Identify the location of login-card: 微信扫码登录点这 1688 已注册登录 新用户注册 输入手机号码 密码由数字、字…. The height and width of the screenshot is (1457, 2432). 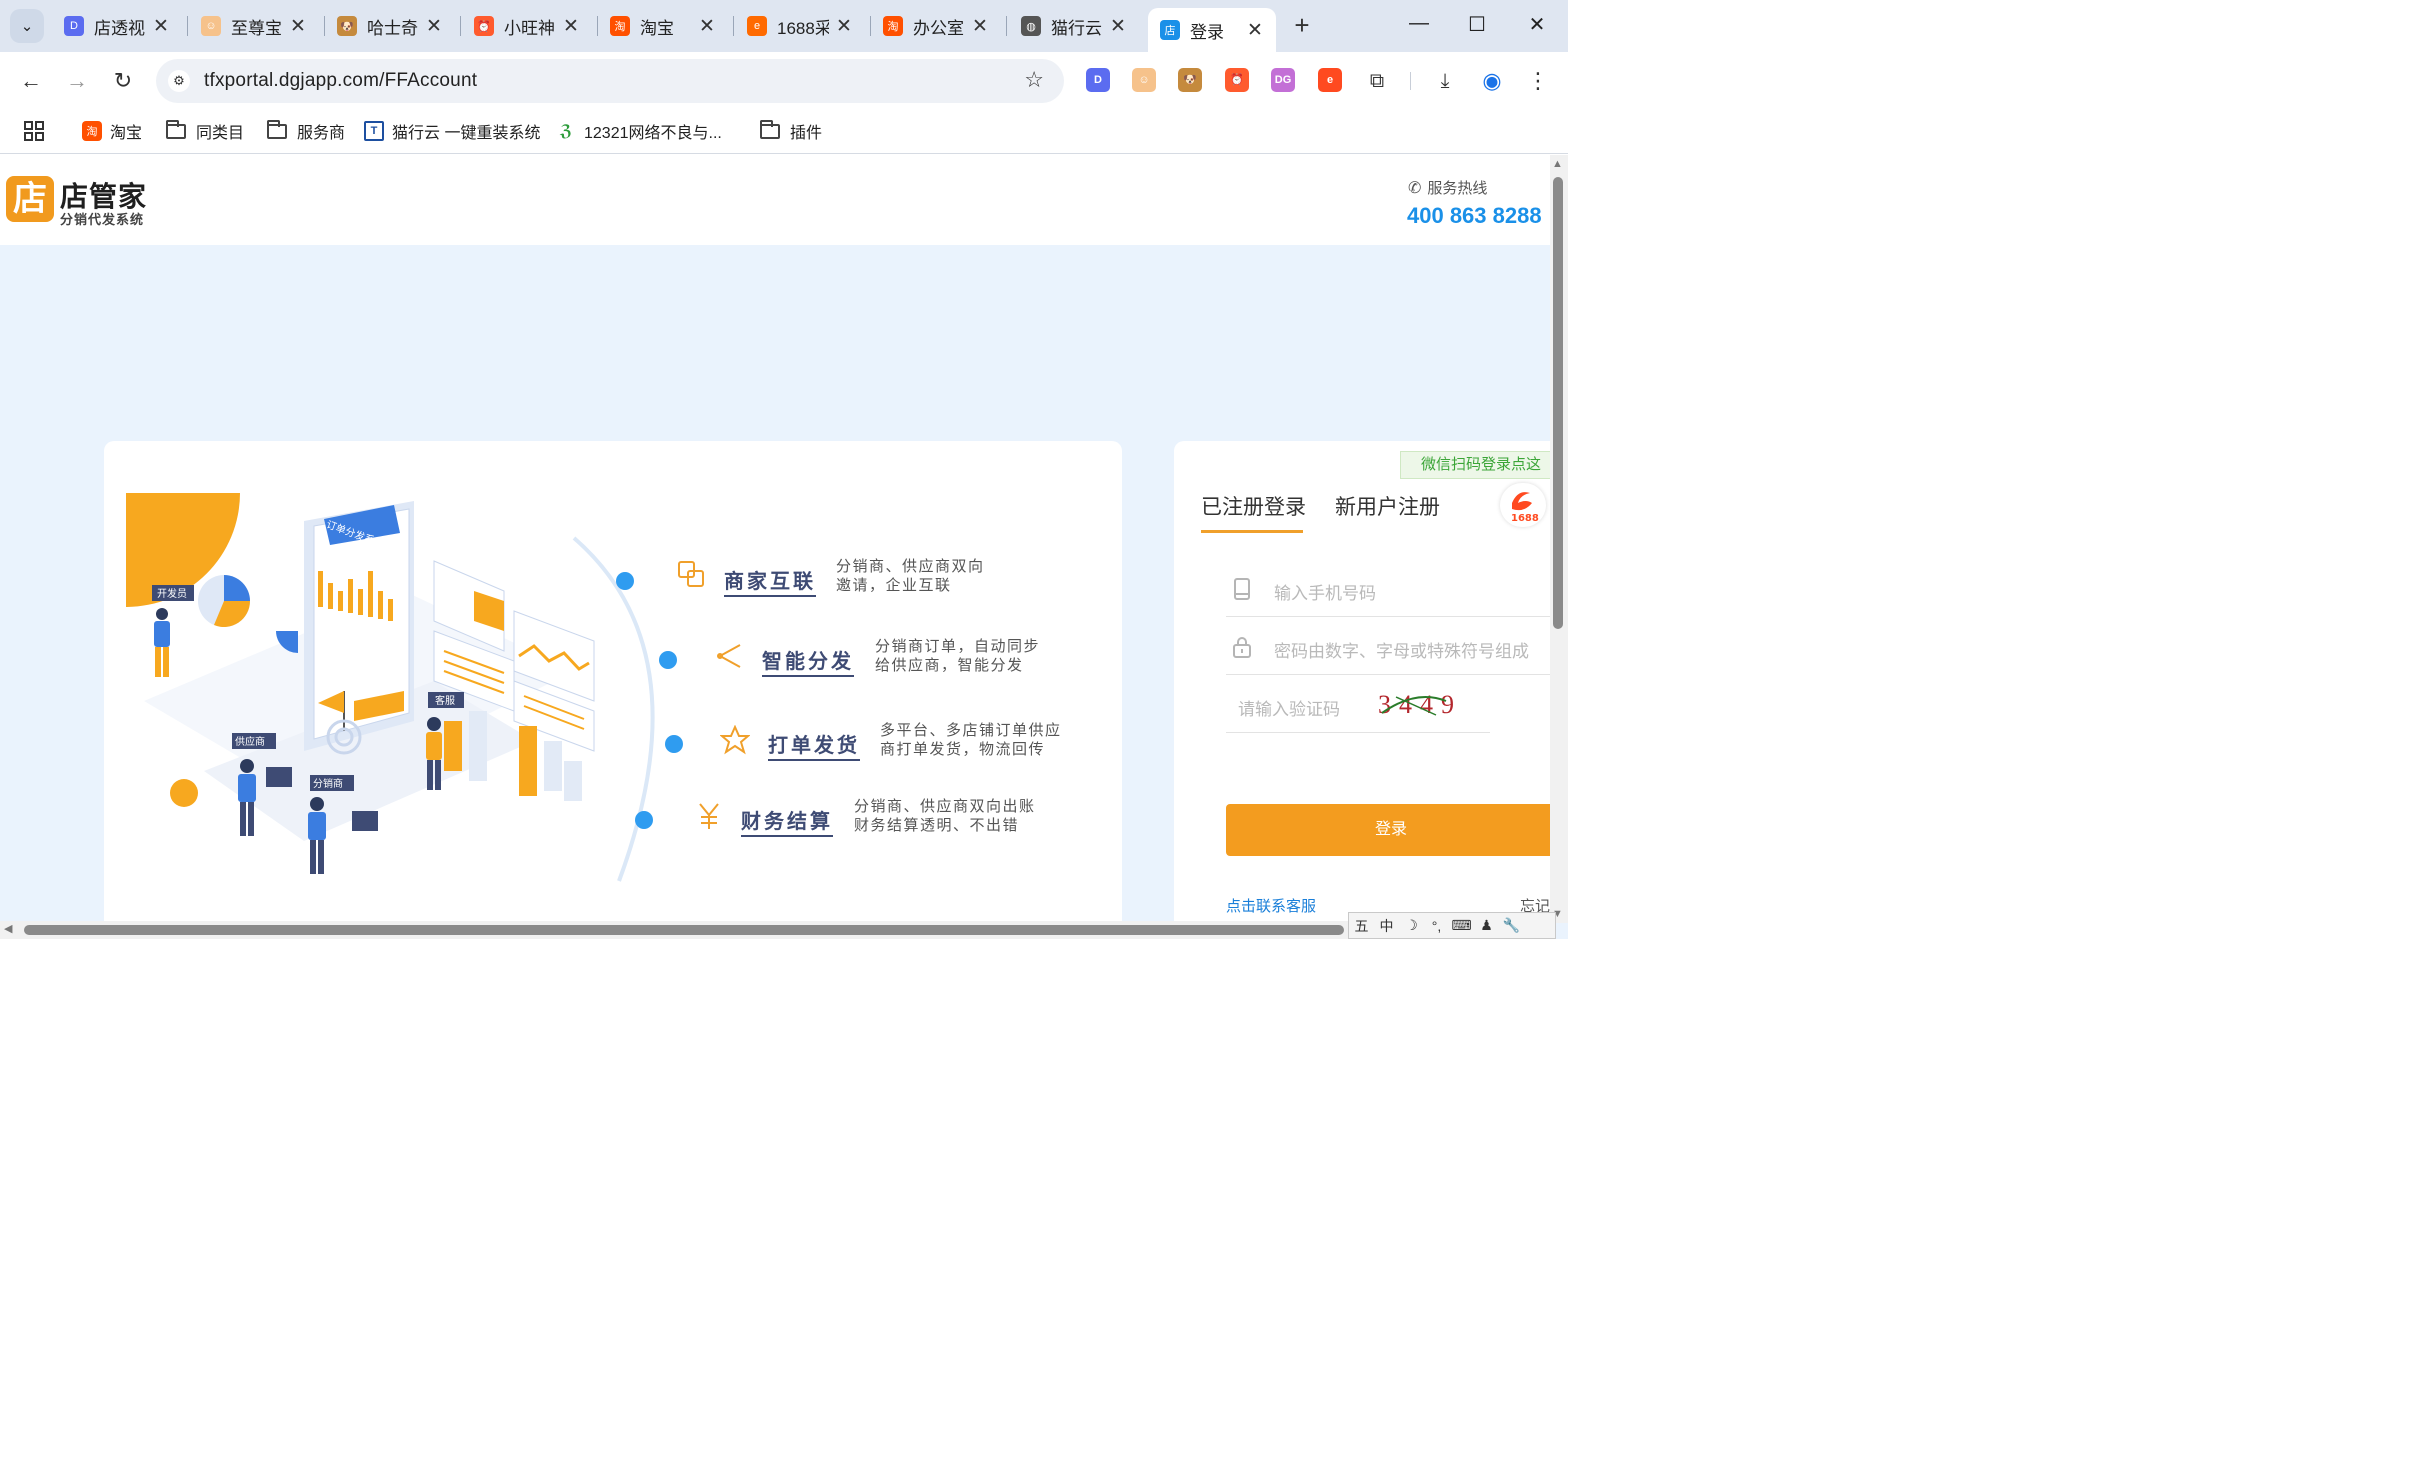
(1364, 690).